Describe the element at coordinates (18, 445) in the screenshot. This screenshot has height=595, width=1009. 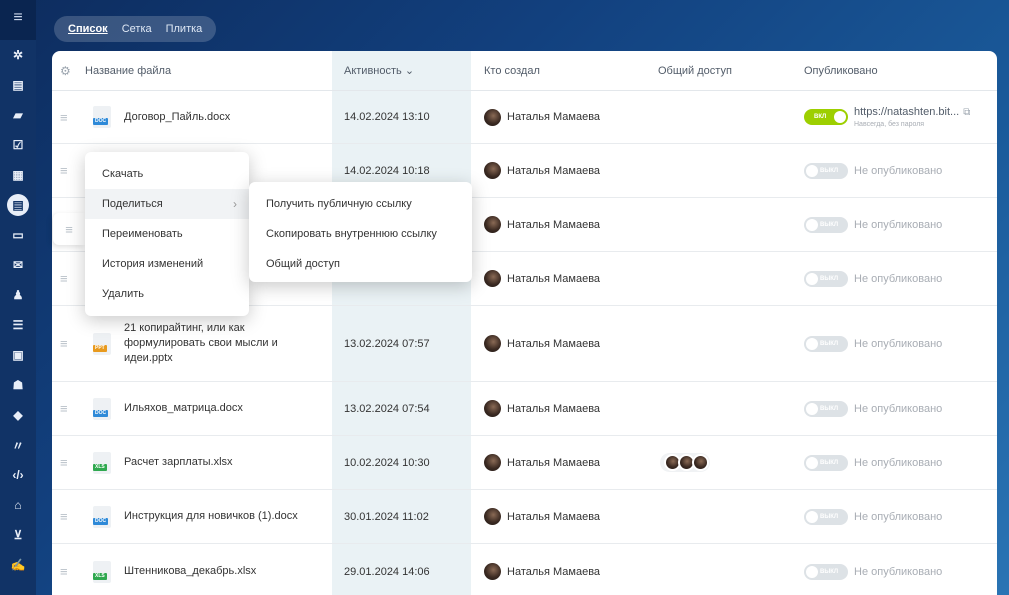
I see `marketing-icon: 〃` at that location.